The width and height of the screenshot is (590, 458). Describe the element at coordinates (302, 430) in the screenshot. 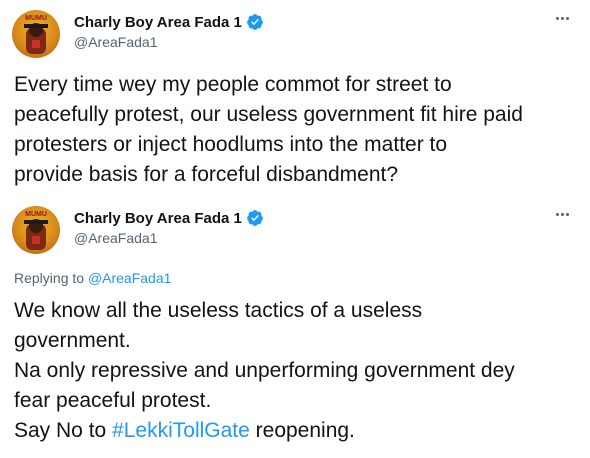

I see `last-line-suffix: reopening.` at that location.